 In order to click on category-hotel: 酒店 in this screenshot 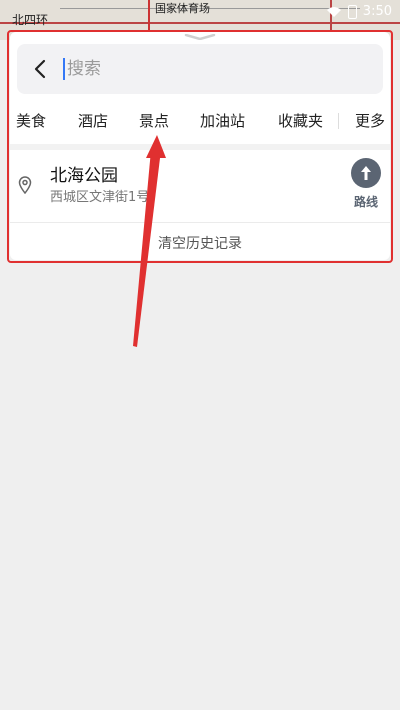, I will do `click(93, 120)`.